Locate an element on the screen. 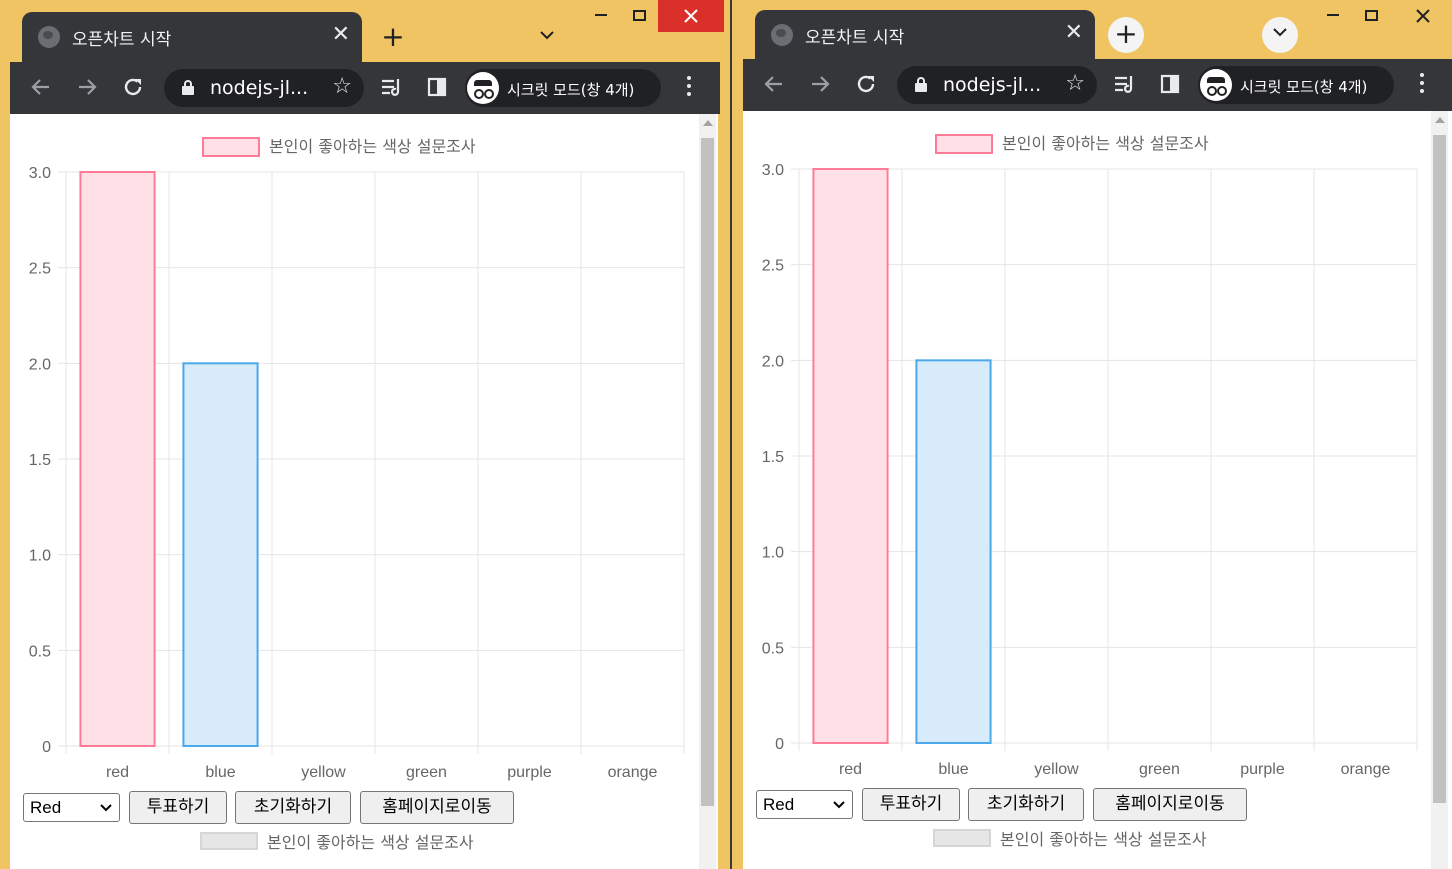 The image size is (1452, 869). y-tick-label: 2.5 is located at coordinates (40, 269).